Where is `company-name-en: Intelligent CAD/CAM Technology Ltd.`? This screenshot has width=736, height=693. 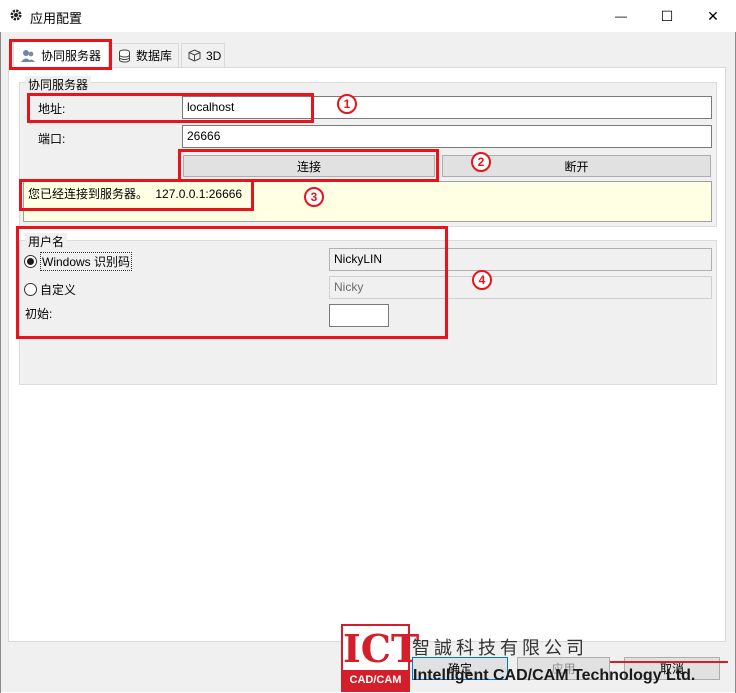
company-name-en: Intelligent CAD/CAM Technology Ltd. is located at coordinates (554, 675).